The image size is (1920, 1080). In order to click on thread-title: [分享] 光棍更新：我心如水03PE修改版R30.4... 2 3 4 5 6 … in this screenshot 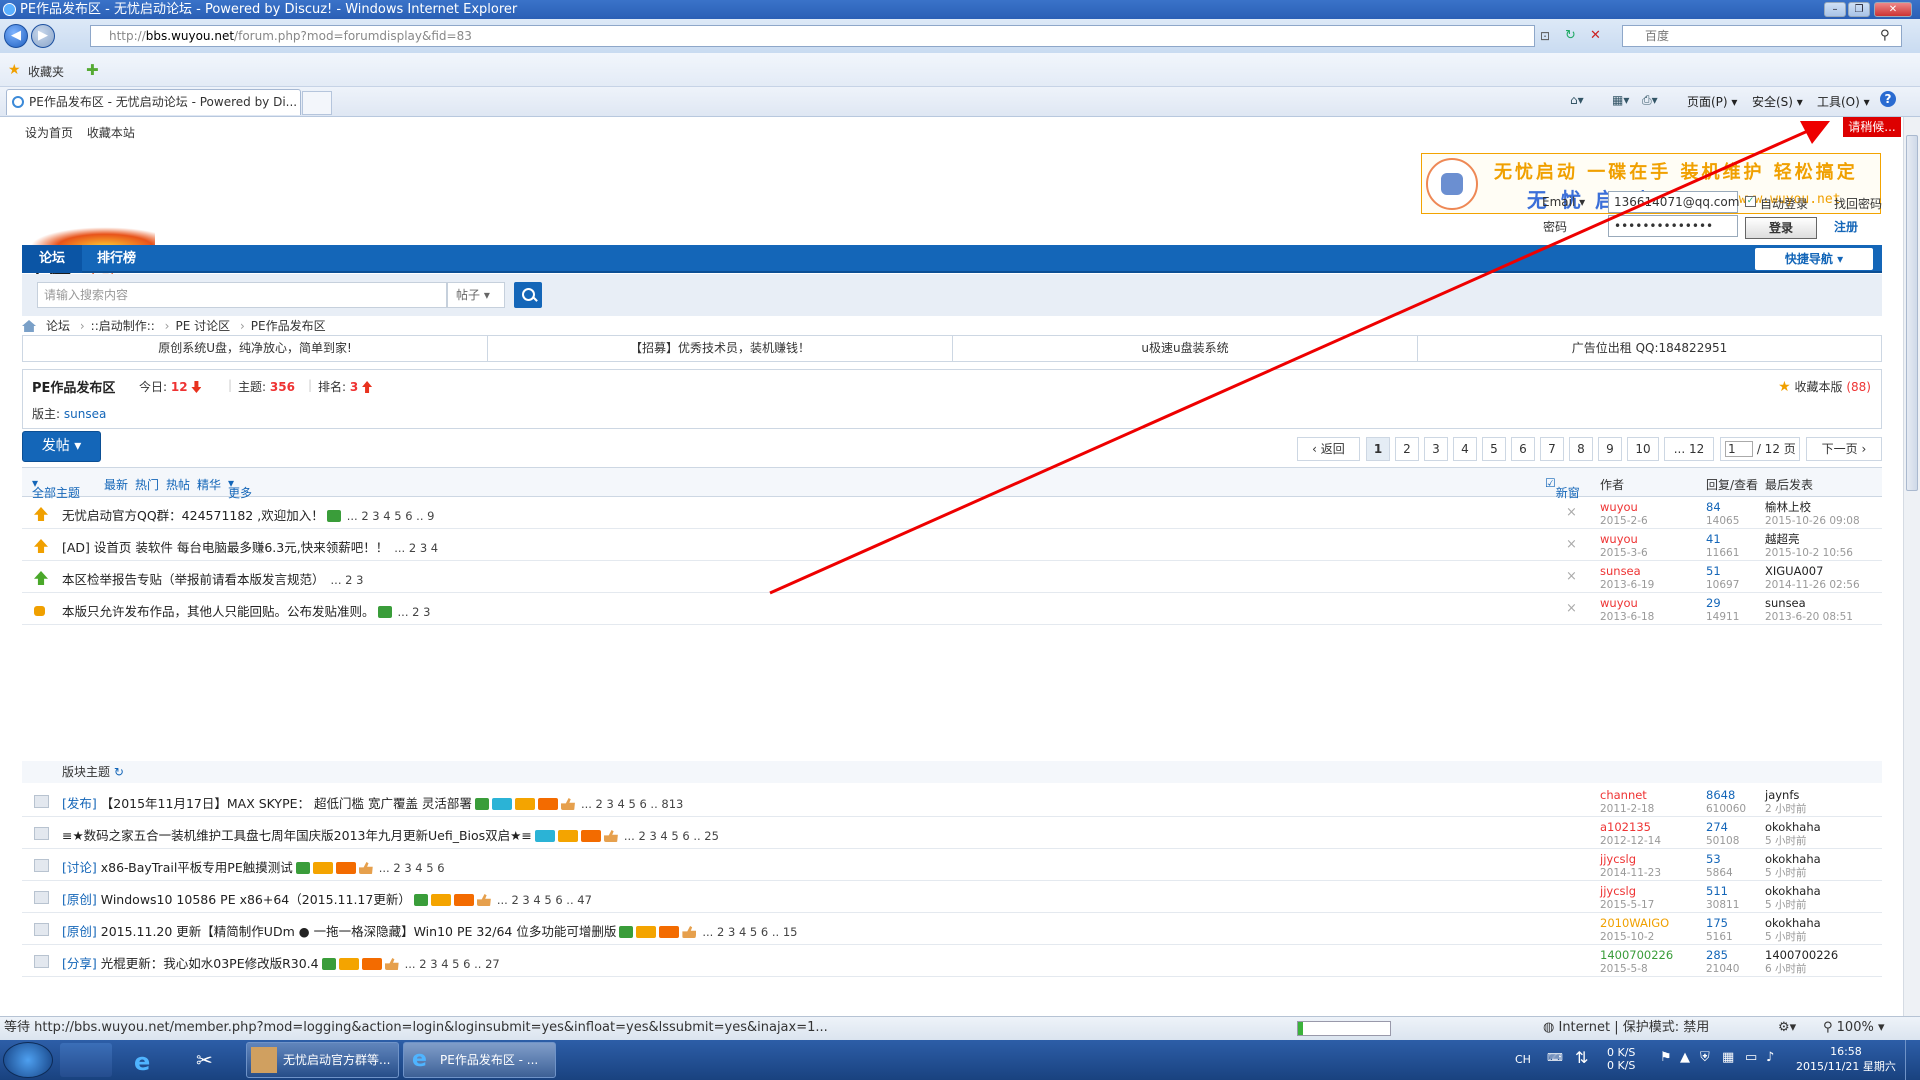, I will do `click(281, 962)`.